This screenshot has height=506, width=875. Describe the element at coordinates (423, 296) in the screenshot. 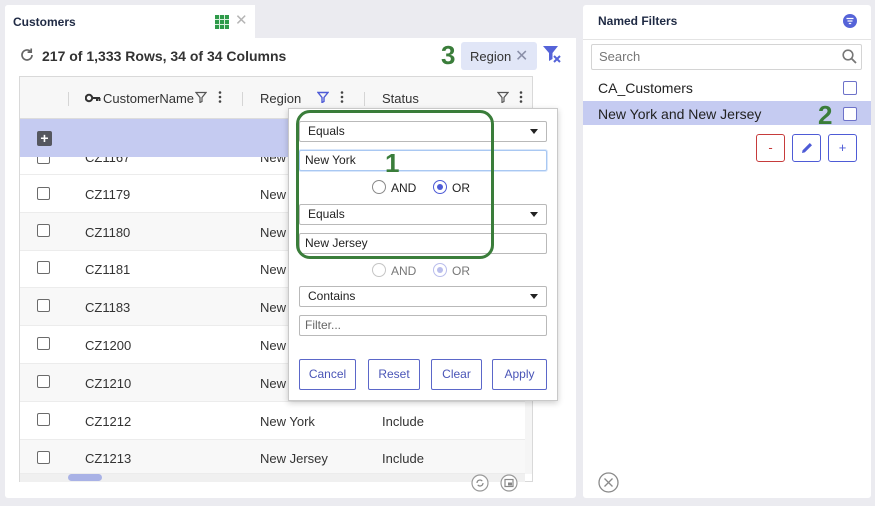

I see `condition-3-operator-select: Contains` at that location.